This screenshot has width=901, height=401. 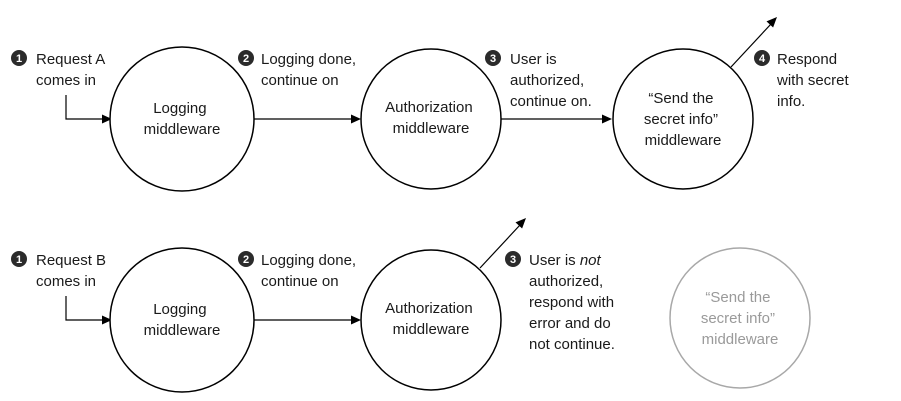 What do you see at coordinates (310, 70) in the screenshot?
I see `flow-a-step2-label: Logging done, continue on` at bounding box center [310, 70].